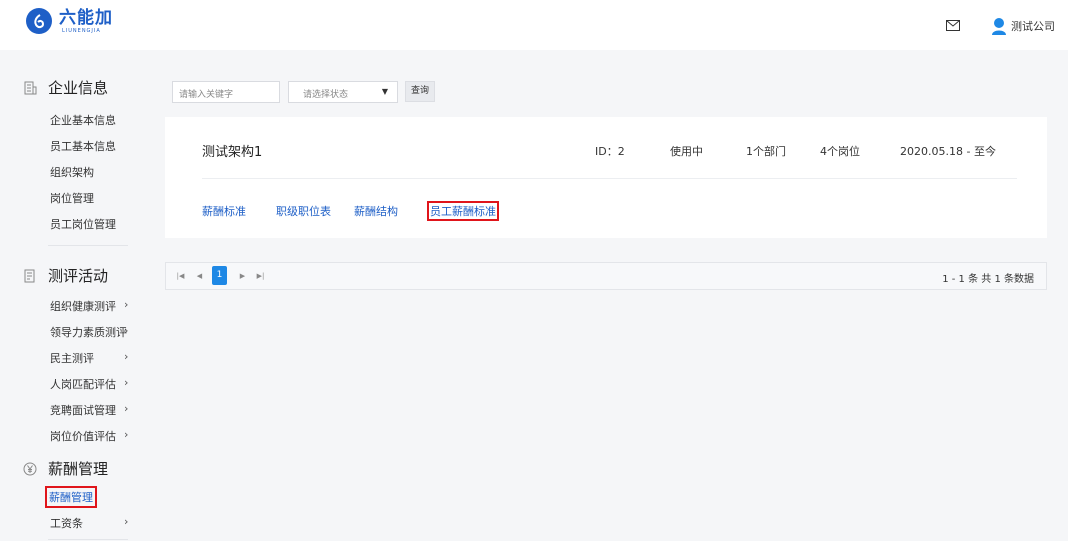 The image size is (1068, 541). Describe the element at coordinates (78, 276) in the screenshot. I see `sidebar-group-label: 测评活动` at that location.